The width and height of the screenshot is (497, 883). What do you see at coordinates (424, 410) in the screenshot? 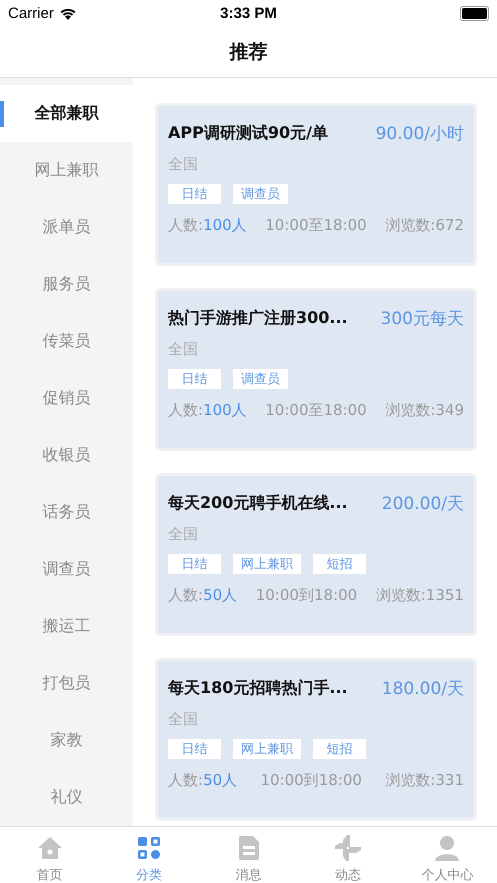
I see `view-count: 浏览数:349` at bounding box center [424, 410].